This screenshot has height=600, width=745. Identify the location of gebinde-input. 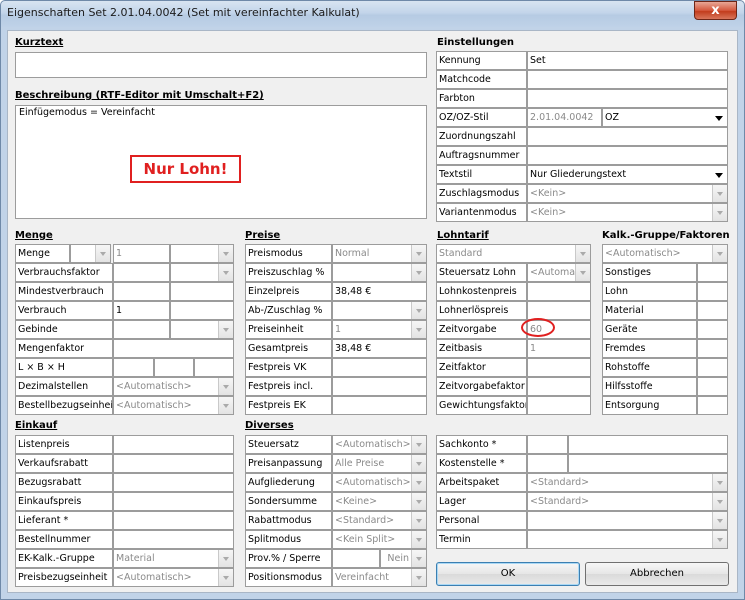
(141, 329).